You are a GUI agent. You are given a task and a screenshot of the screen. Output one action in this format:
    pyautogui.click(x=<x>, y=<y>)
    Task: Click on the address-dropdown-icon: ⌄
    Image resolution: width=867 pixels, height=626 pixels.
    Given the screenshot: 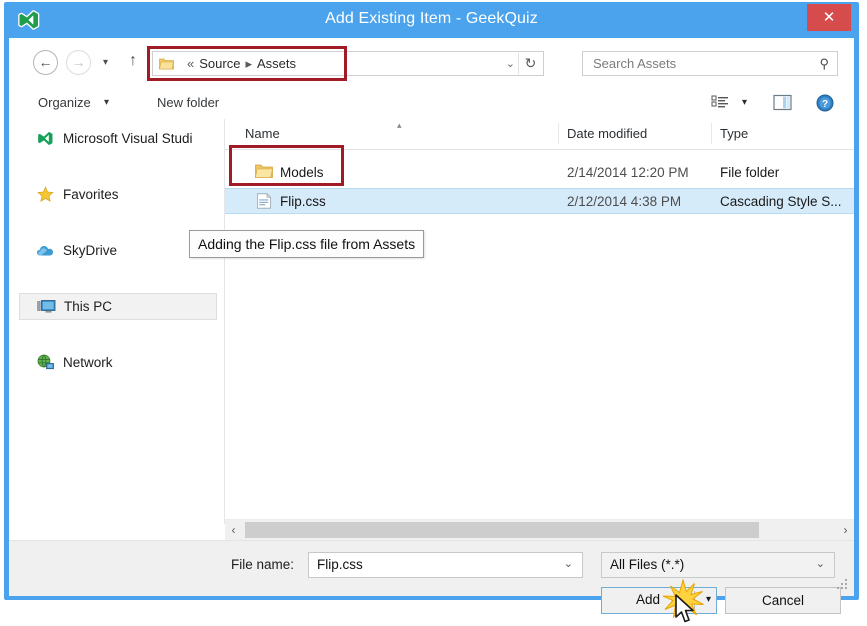 What is the action you would take?
    pyautogui.click(x=510, y=63)
    